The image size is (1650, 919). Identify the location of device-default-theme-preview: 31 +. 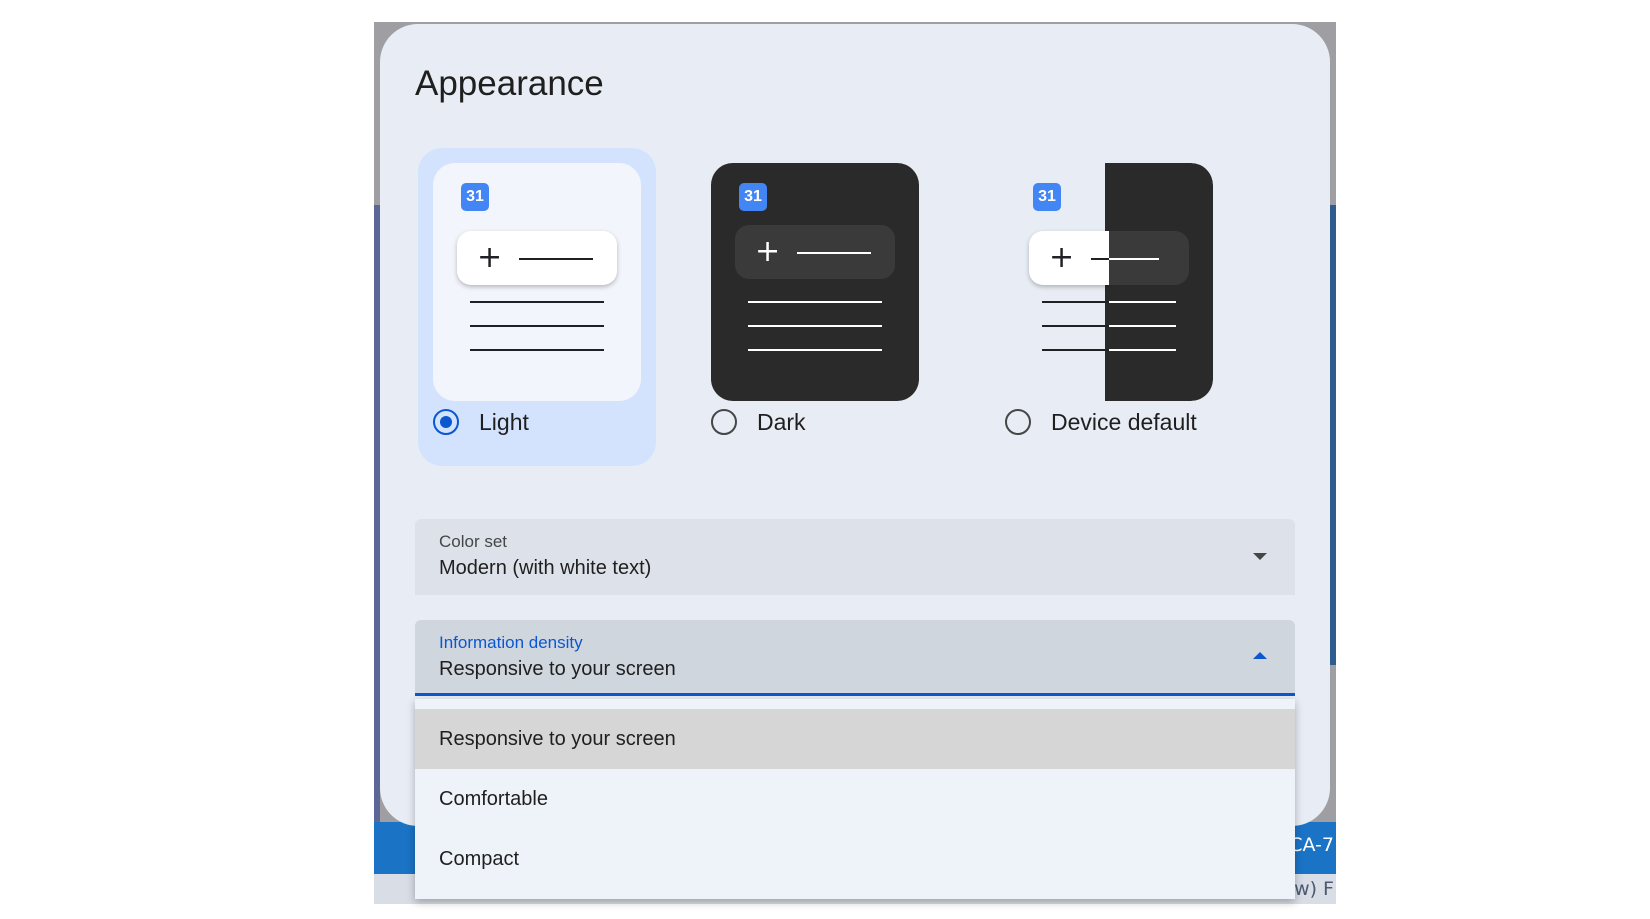
(1109, 282).